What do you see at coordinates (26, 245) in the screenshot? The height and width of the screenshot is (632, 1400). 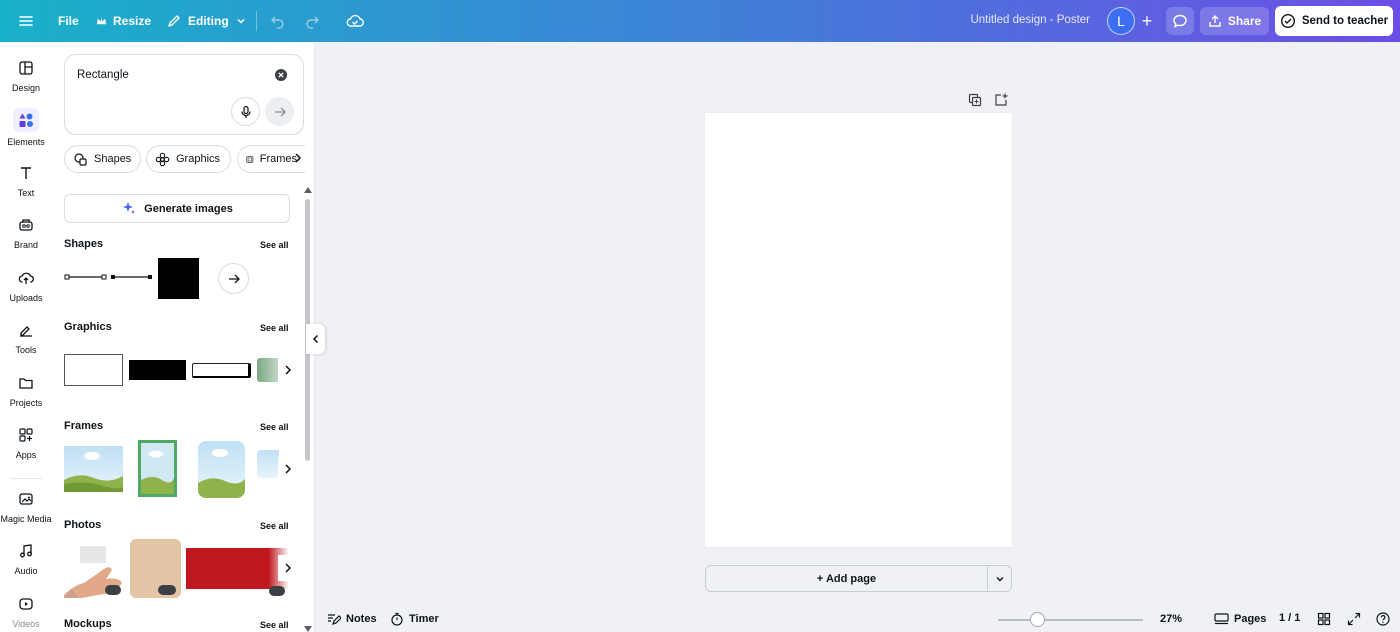 I see `rail-label: Brand` at bounding box center [26, 245].